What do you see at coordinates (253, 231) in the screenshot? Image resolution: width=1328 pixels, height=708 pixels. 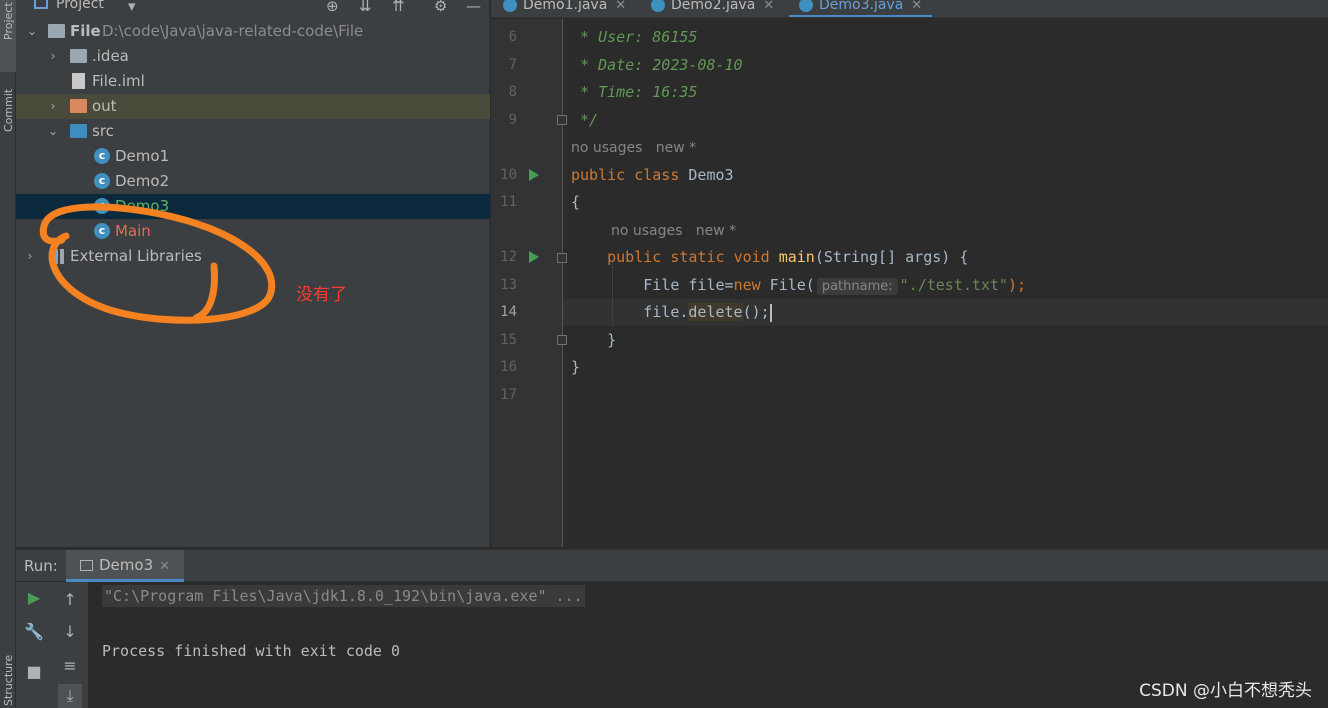 I see `tree-item-main: c Main` at bounding box center [253, 231].